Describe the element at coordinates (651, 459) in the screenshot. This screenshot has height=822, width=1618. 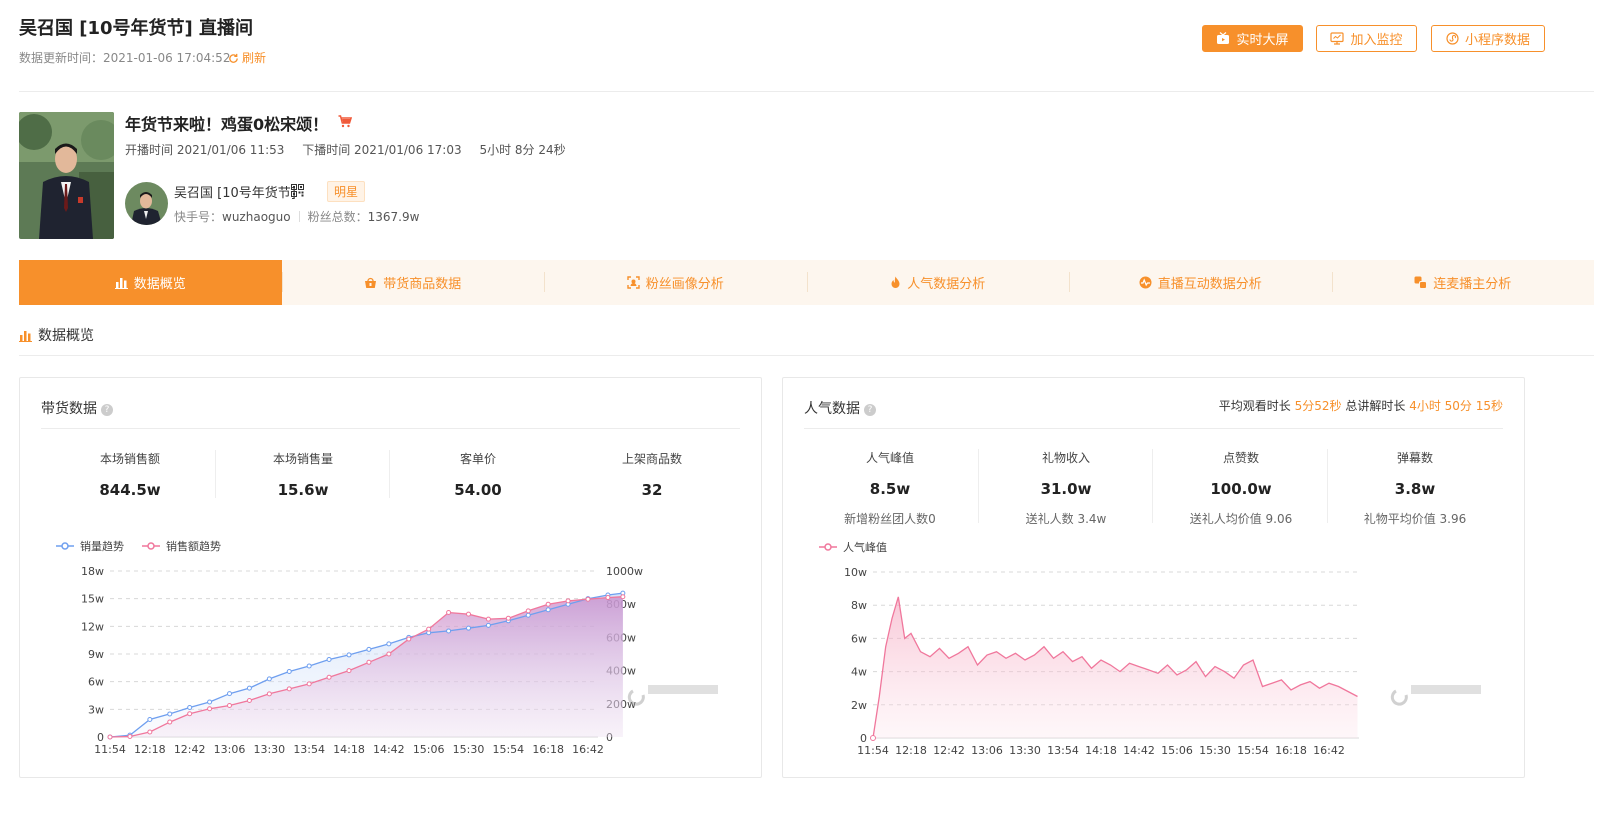
I see `stat-label: 上架商品数` at that location.